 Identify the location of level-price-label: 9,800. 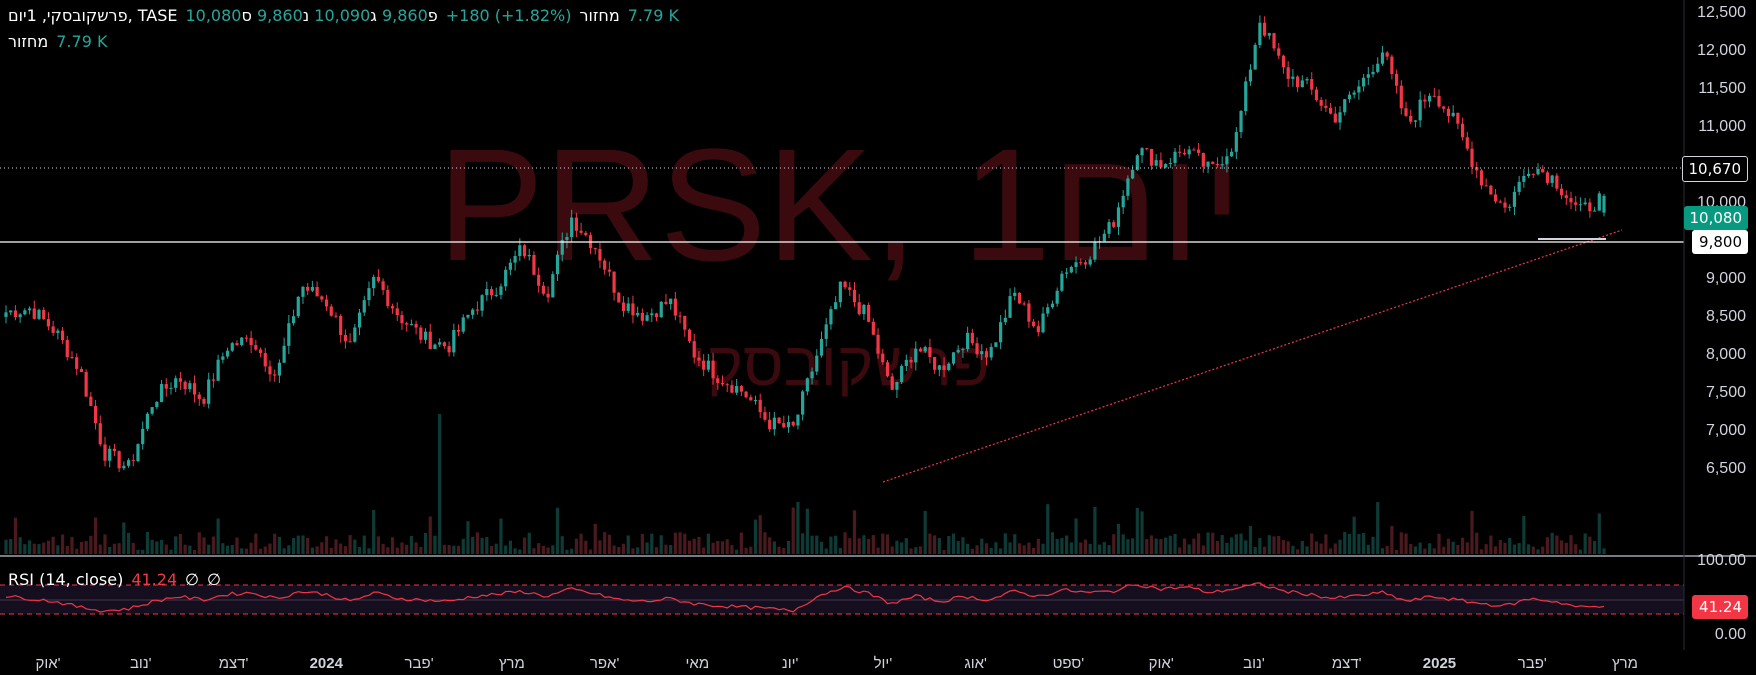
(1720, 242).